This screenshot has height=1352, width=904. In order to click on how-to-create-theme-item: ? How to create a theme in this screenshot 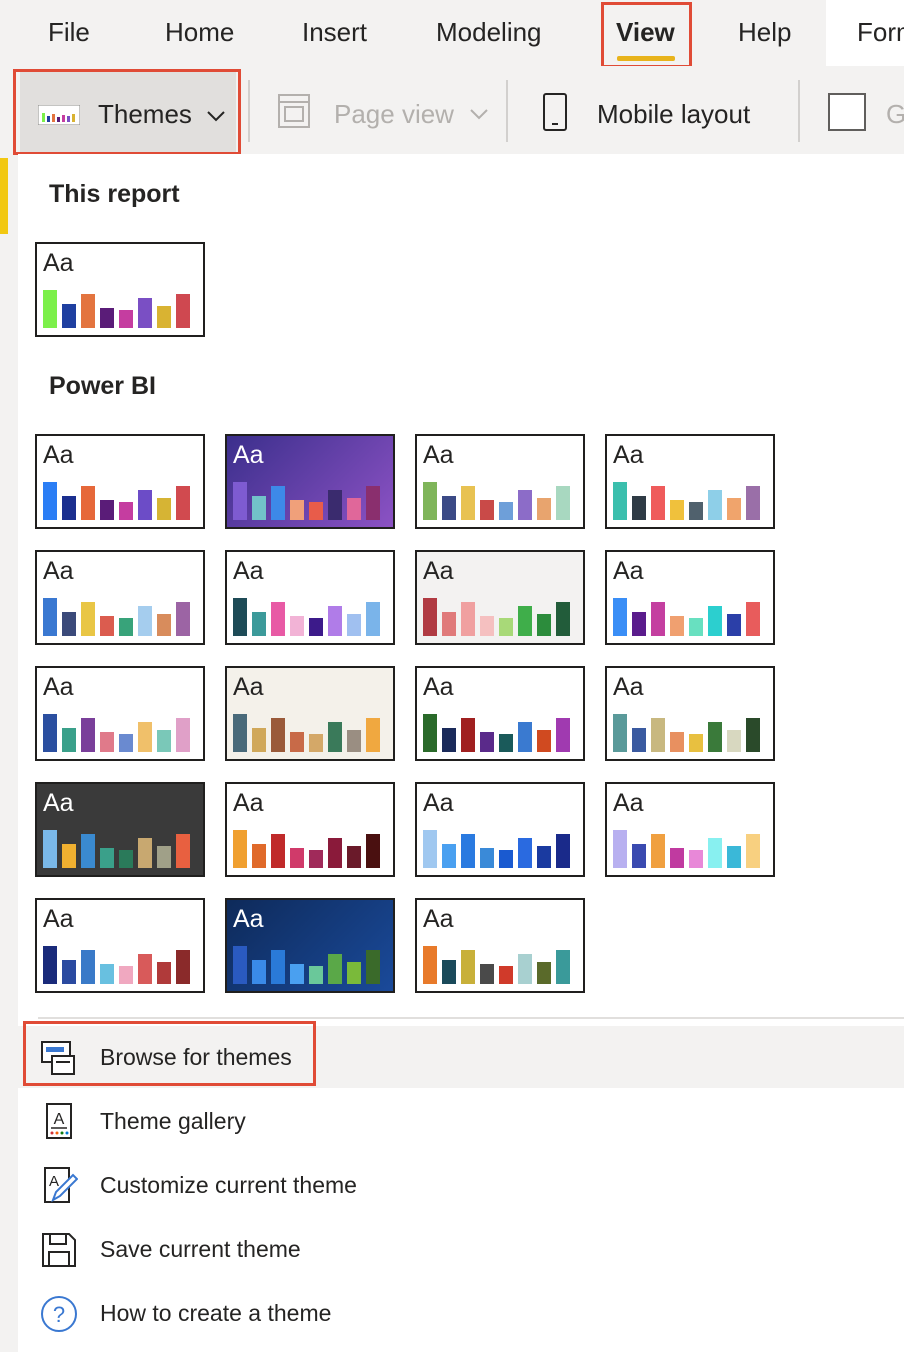, I will do `click(461, 1313)`.